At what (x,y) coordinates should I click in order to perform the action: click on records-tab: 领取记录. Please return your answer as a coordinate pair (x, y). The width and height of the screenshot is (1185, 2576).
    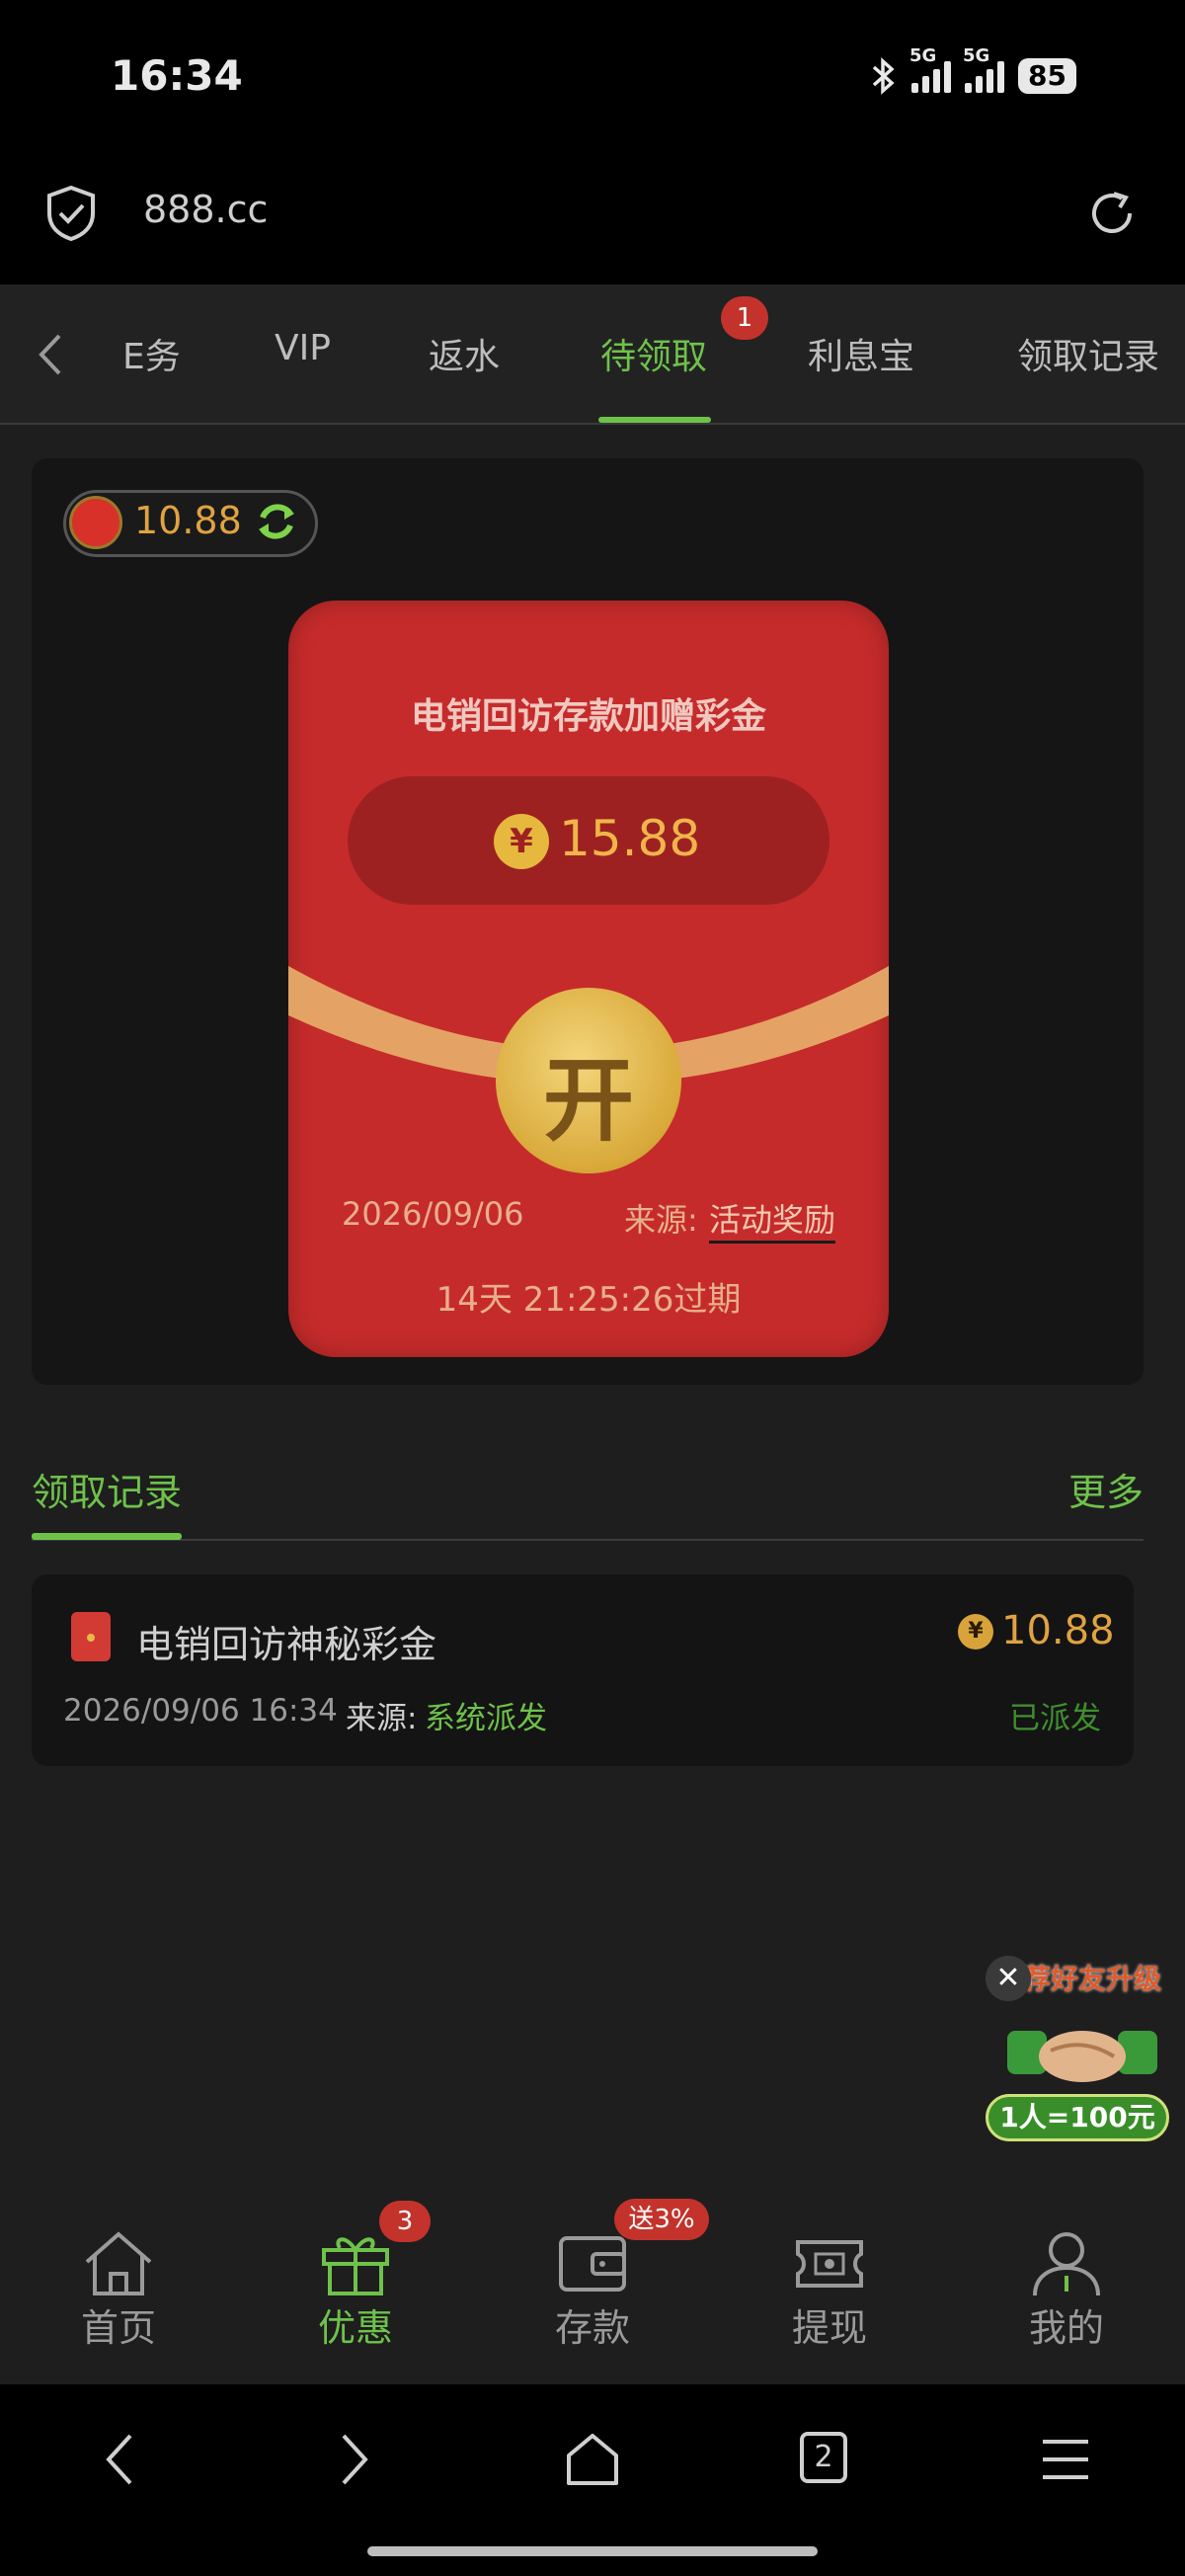
    Looking at the image, I should click on (107, 1489).